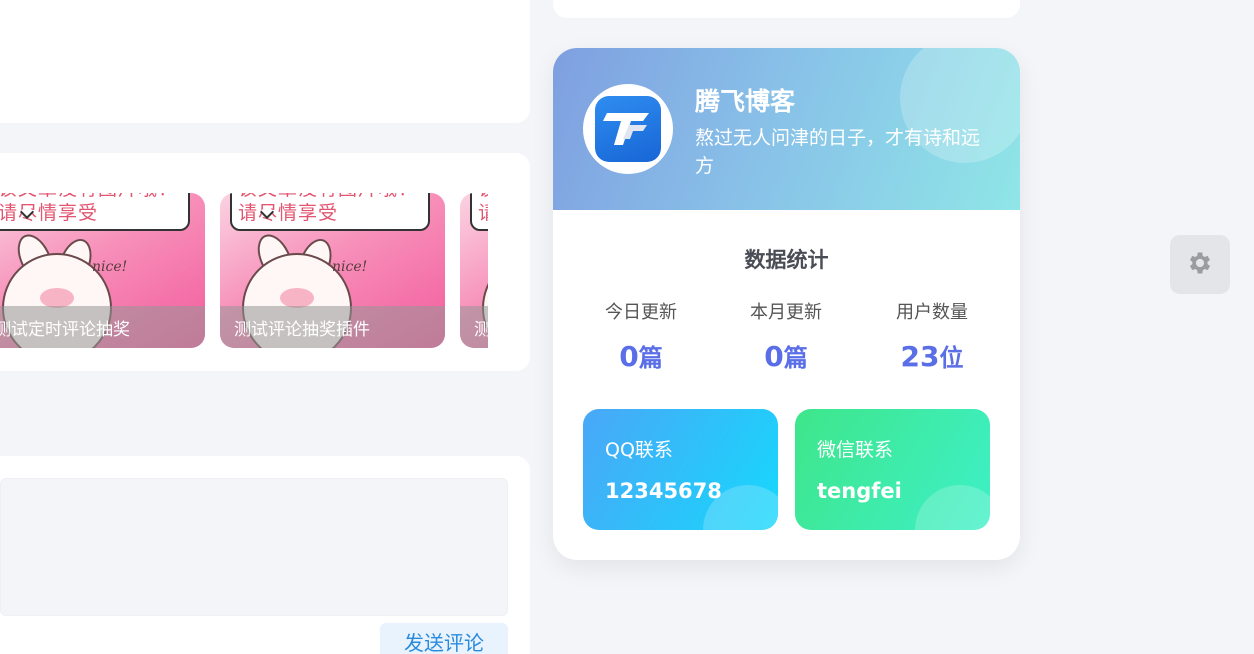 This screenshot has width=1254, height=654. Describe the element at coordinates (474, 327) in the screenshot. I see `related-post-title: 测试` at that location.